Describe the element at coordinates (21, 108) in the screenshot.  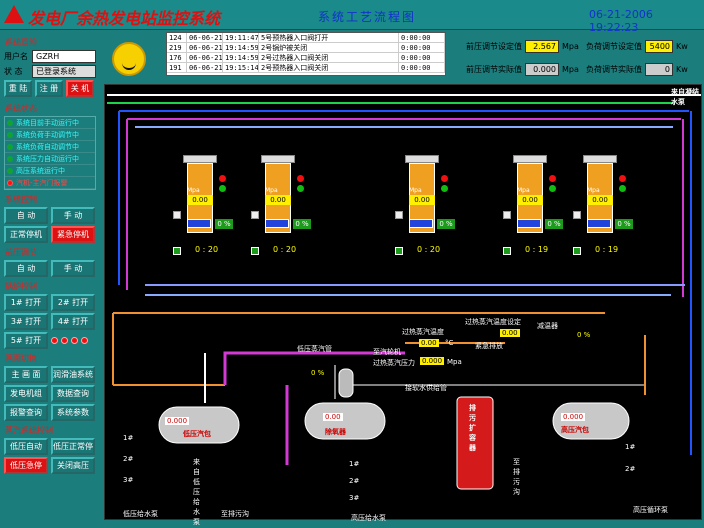
I see `status-section-title: 系统状态` at that location.